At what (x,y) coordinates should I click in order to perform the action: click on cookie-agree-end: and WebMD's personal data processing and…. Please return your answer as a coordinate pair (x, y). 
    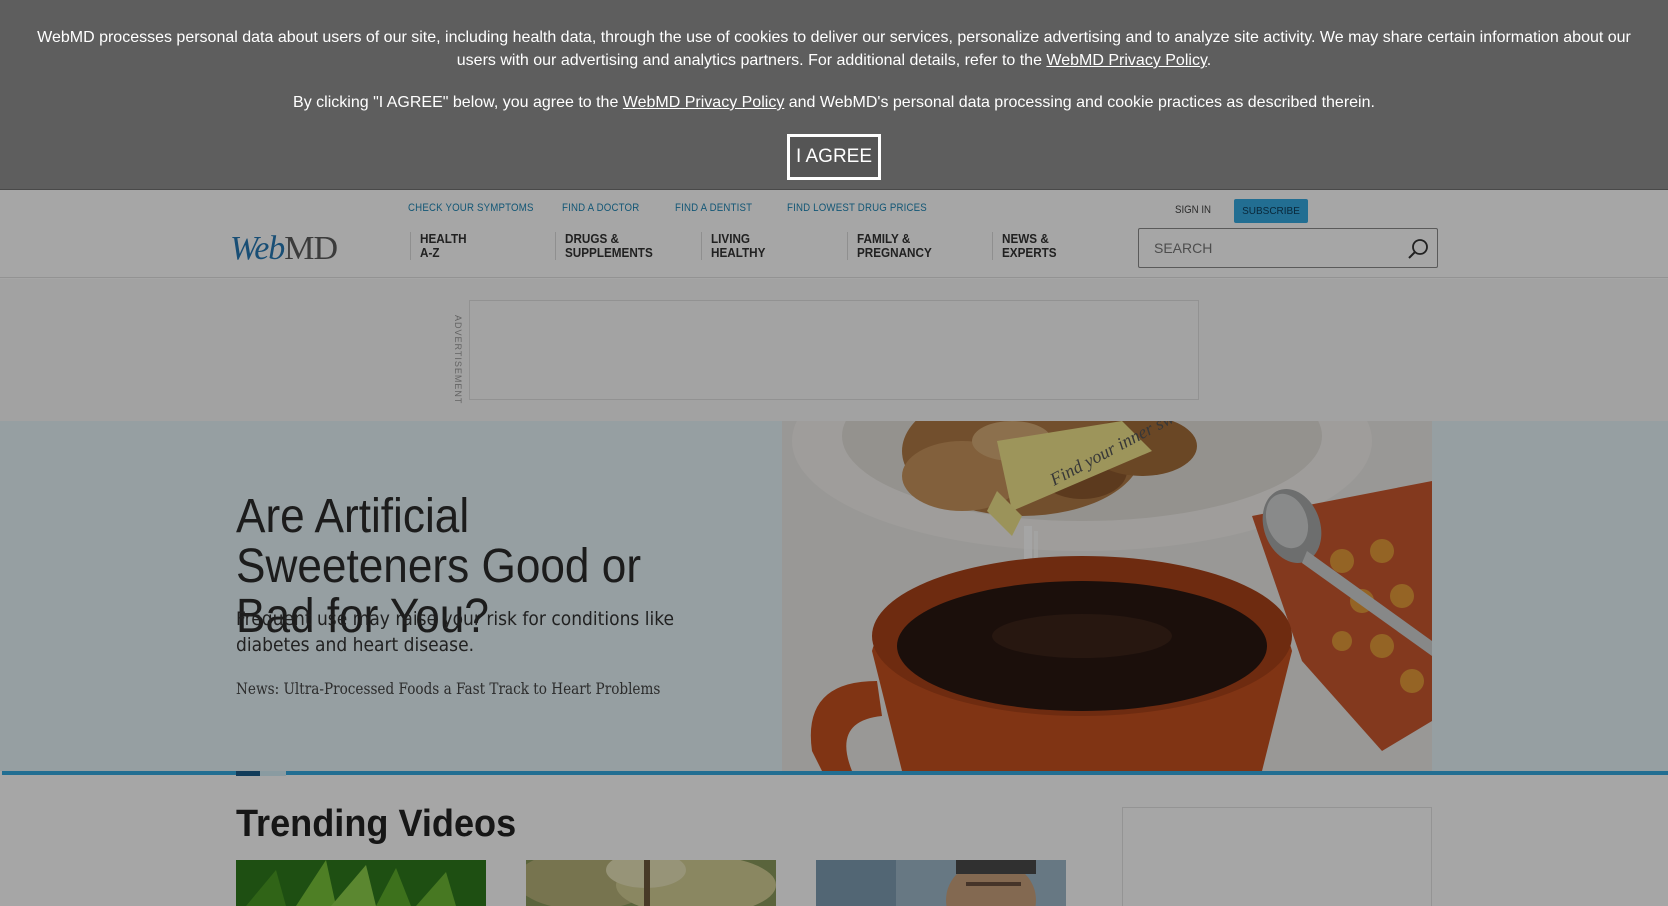
    Looking at the image, I should click on (1079, 102).